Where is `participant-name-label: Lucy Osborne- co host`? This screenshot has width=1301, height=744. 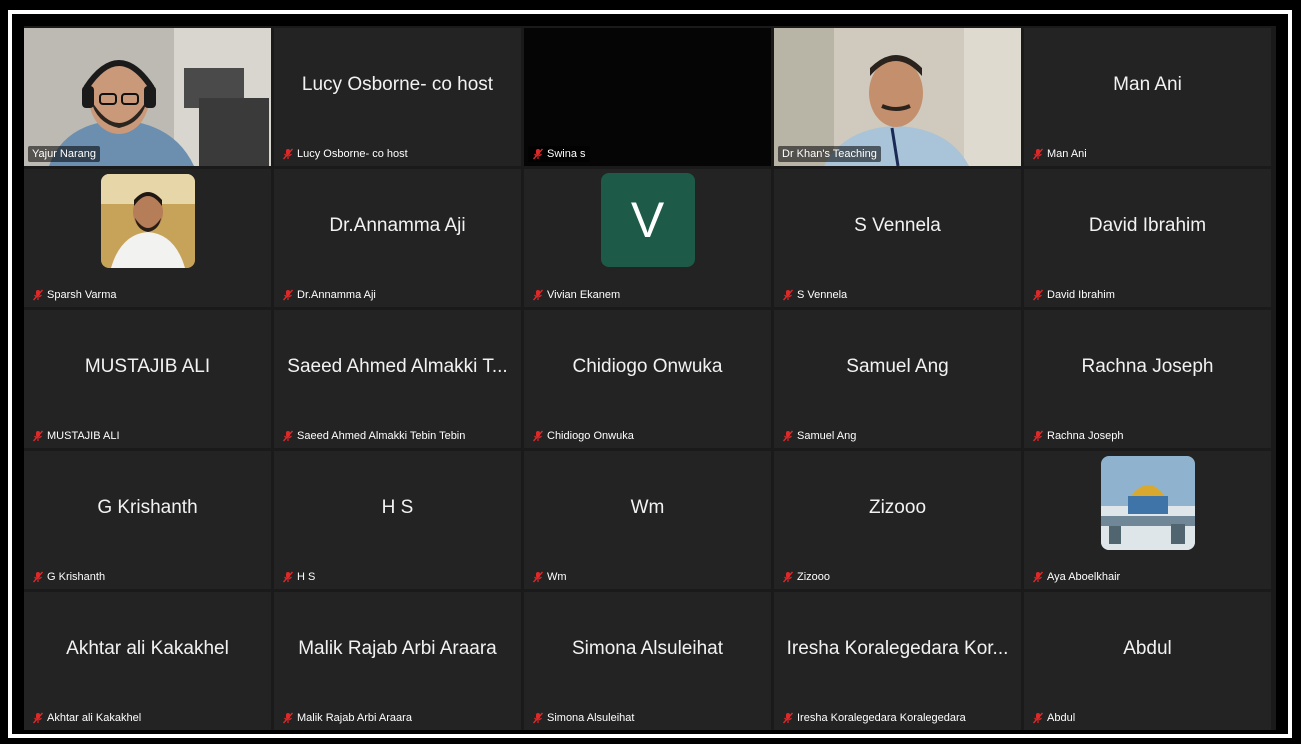
participant-name-label: Lucy Osborne- co host is located at coordinates (345, 154).